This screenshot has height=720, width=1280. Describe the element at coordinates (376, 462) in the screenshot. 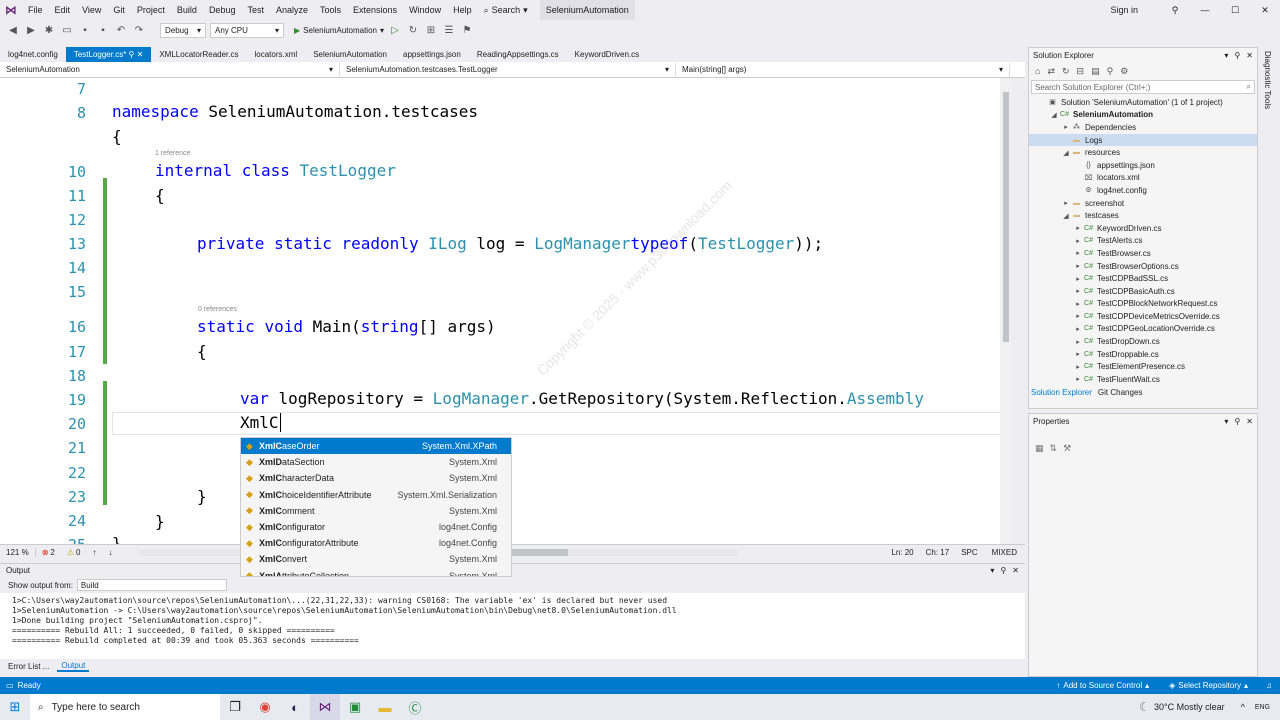

I see `completion-item: ◆ XmlDataSection System.Xml` at that location.